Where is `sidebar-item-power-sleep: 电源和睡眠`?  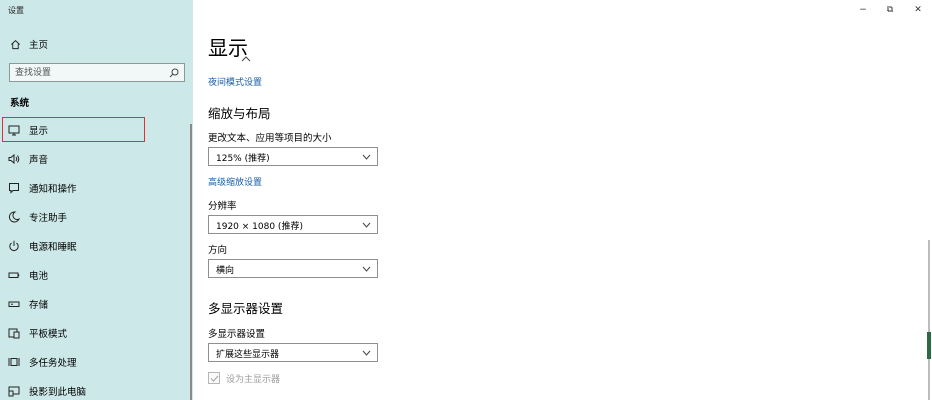
sidebar-item-power-sleep: 电源和睡眠 is located at coordinates (96, 246).